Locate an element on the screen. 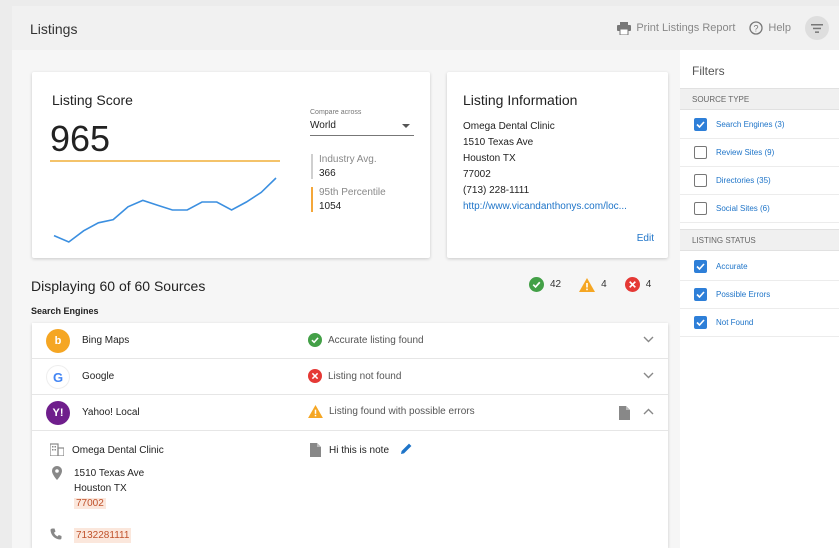 This screenshot has width=839, height=548. section-label: Search Engines is located at coordinates (65, 311).